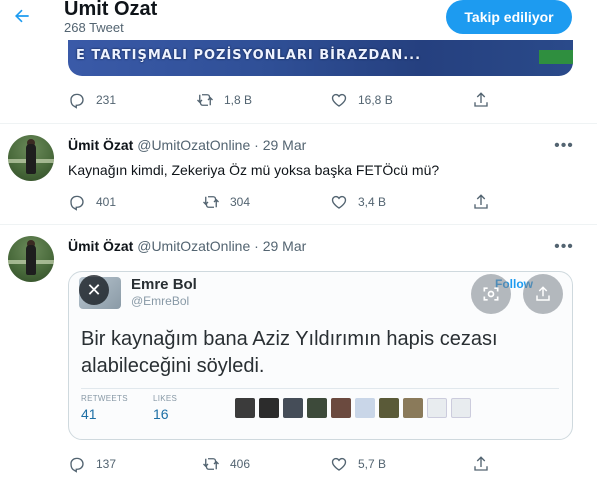 The width and height of the screenshot is (597, 486). Describe the element at coordinates (226, 202) in the screenshot. I see `retweet-button: 304` at that location.